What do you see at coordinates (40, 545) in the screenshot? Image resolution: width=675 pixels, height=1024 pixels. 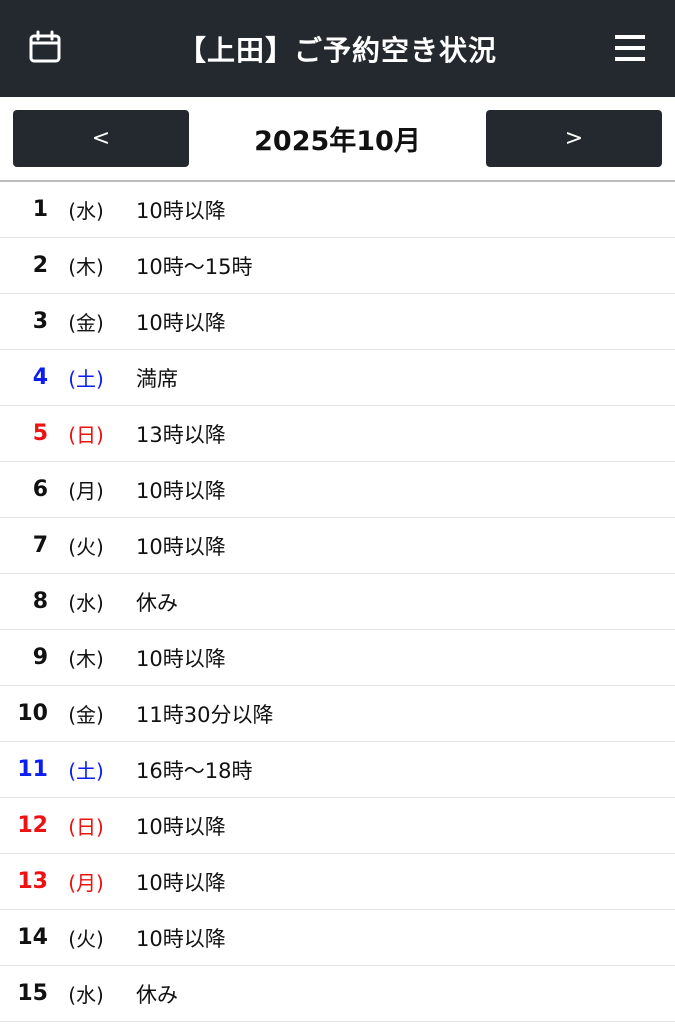 I see `day-number: 7` at bounding box center [40, 545].